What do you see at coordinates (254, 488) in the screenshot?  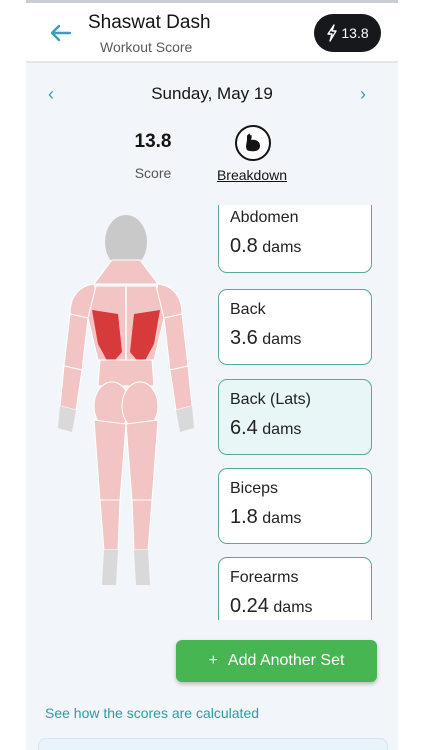 I see `muscle-card-name: Biceps` at bounding box center [254, 488].